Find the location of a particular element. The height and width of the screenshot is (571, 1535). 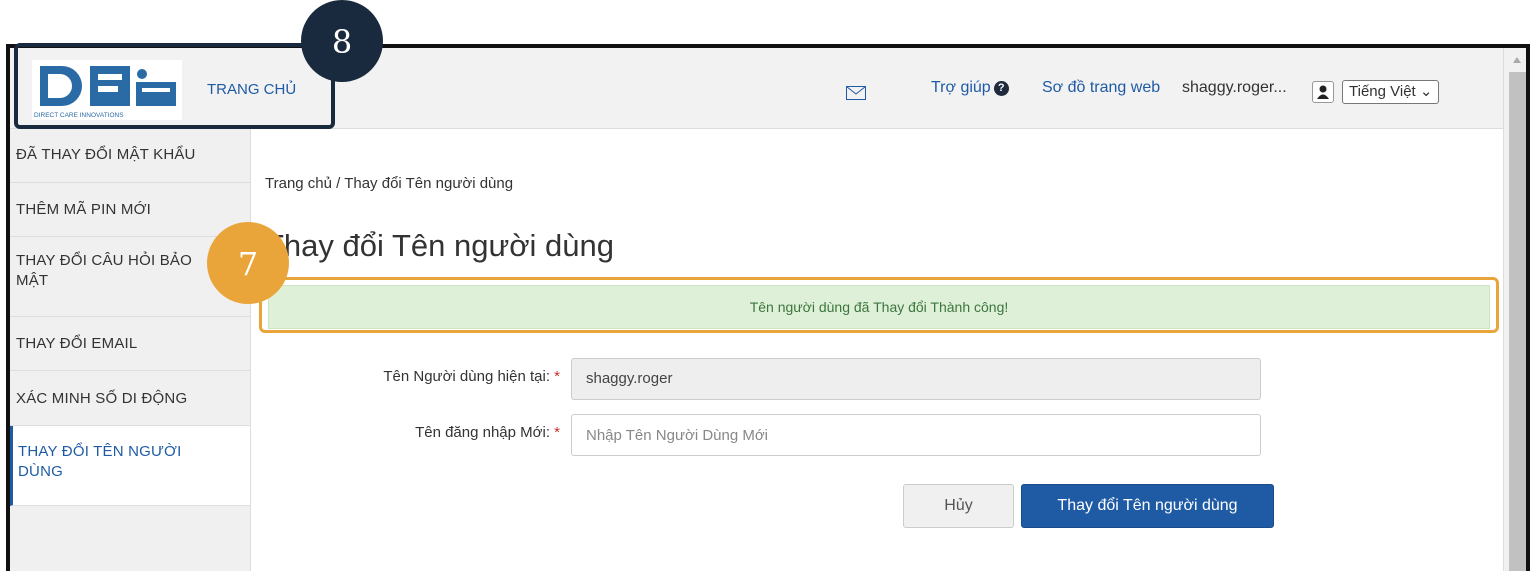

current-username-label-text: Tên Người dùng hiện tại: is located at coordinates (466, 376).